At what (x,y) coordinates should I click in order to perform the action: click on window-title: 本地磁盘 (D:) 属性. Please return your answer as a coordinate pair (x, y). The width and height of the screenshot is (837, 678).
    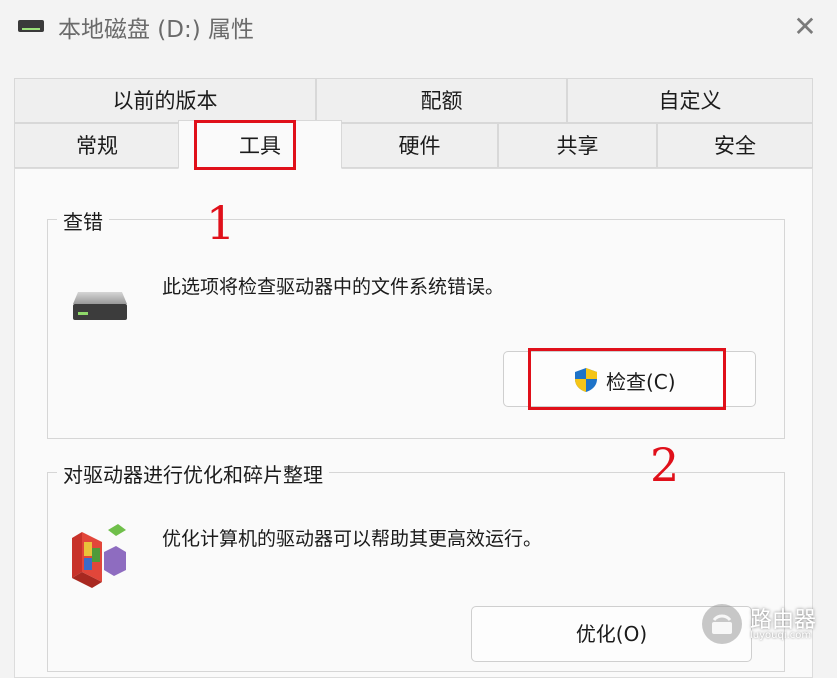
    Looking at the image, I should click on (156, 30).